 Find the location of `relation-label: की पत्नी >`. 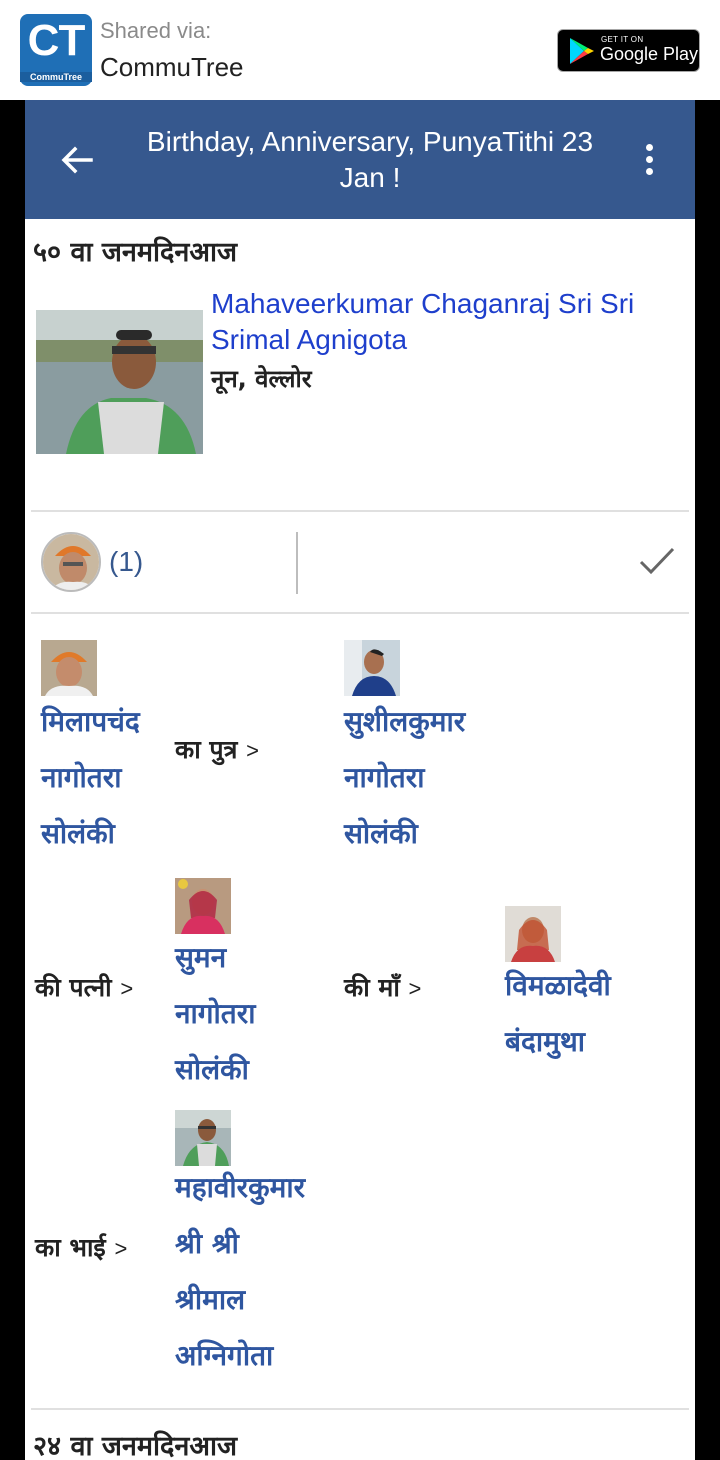

relation-label: की पत्नी > is located at coordinates (84, 987).